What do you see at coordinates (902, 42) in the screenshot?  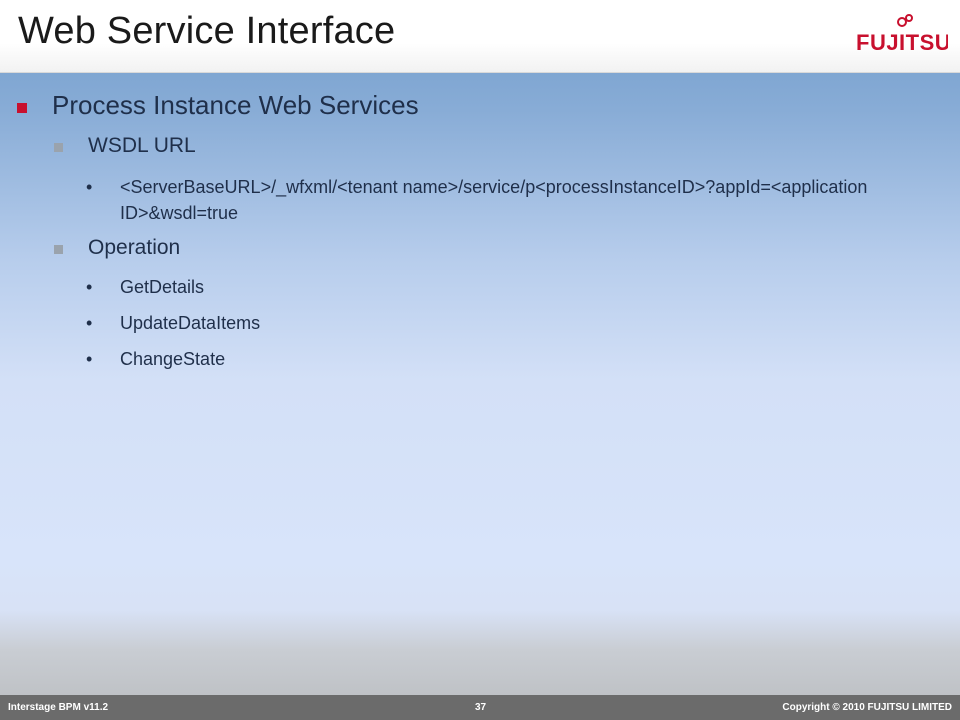 I see `logo-text: FUJITSU` at bounding box center [902, 42].